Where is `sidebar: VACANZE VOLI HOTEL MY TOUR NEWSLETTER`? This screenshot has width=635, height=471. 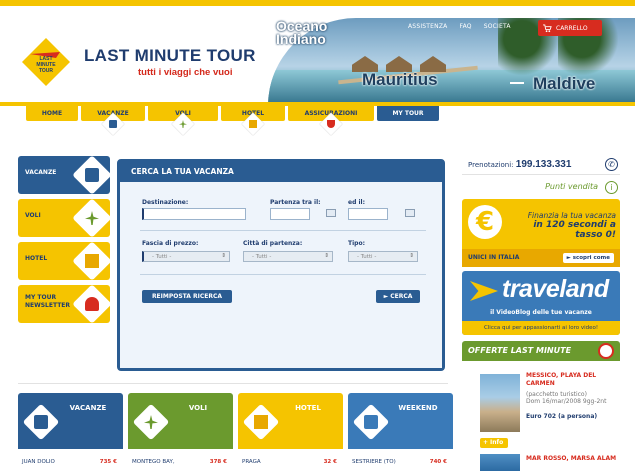 sidebar: VACANZE VOLI HOTEL MY TOUR NEWSLETTER is located at coordinates (65, 241).